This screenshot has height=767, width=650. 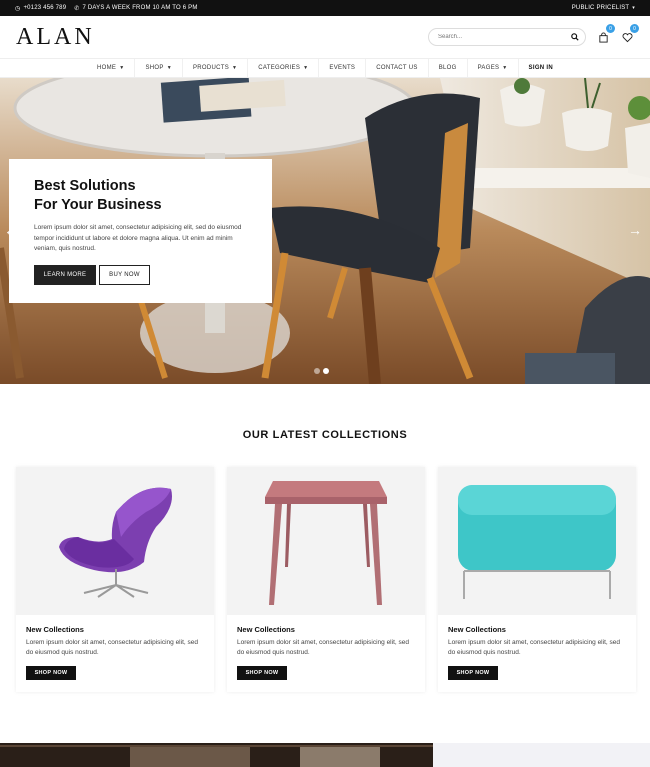 What do you see at coordinates (65, 274) in the screenshot?
I see `learn-more-button: LEARN MORE` at bounding box center [65, 274].